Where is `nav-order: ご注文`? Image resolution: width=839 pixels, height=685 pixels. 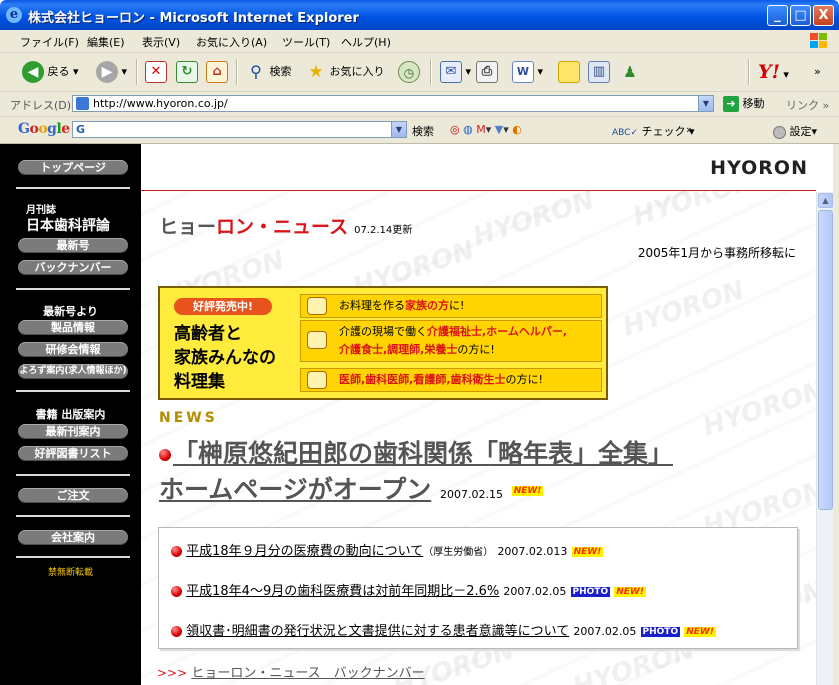
nav-order: ご注文 is located at coordinates (73, 495).